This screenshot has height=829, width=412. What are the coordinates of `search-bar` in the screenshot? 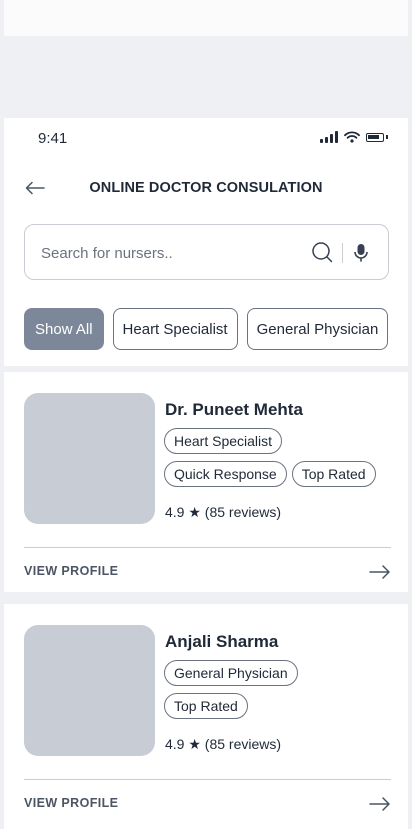 It's located at (206, 252).